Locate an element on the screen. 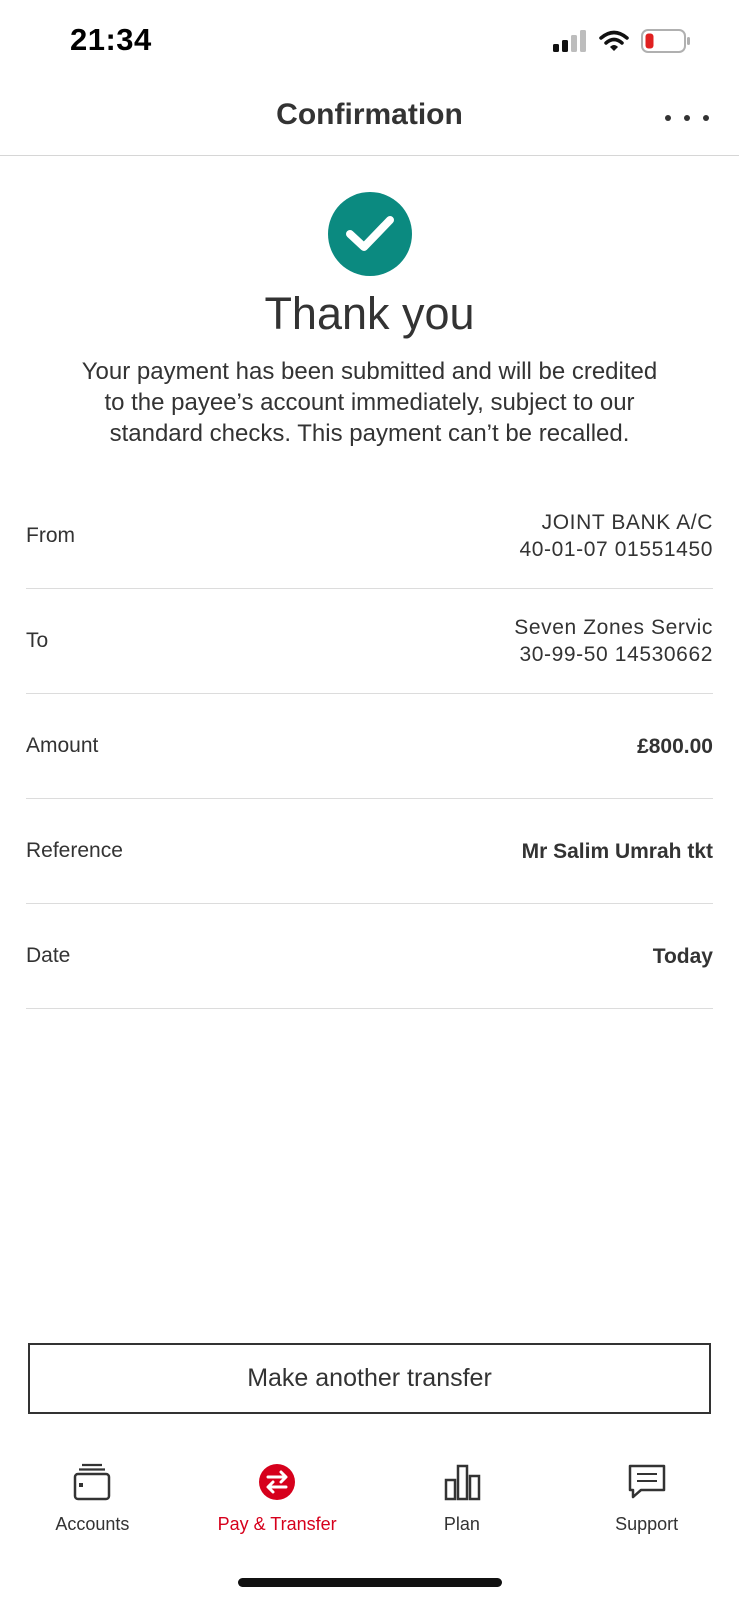 The image size is (739, 1600). more-options-button is located at coordinates (687, 118).